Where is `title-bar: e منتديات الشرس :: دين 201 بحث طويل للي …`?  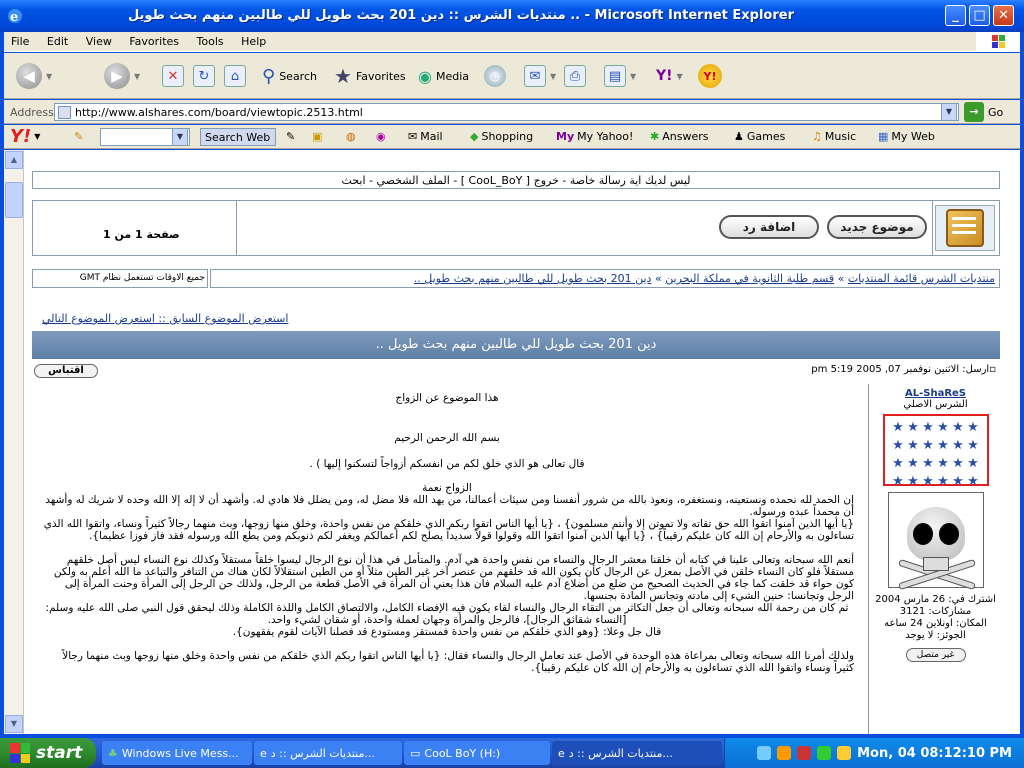
title-bar: e منتديات الشرس :: دين 201 بحث طويل للي … is located at coordinates (512, 16).